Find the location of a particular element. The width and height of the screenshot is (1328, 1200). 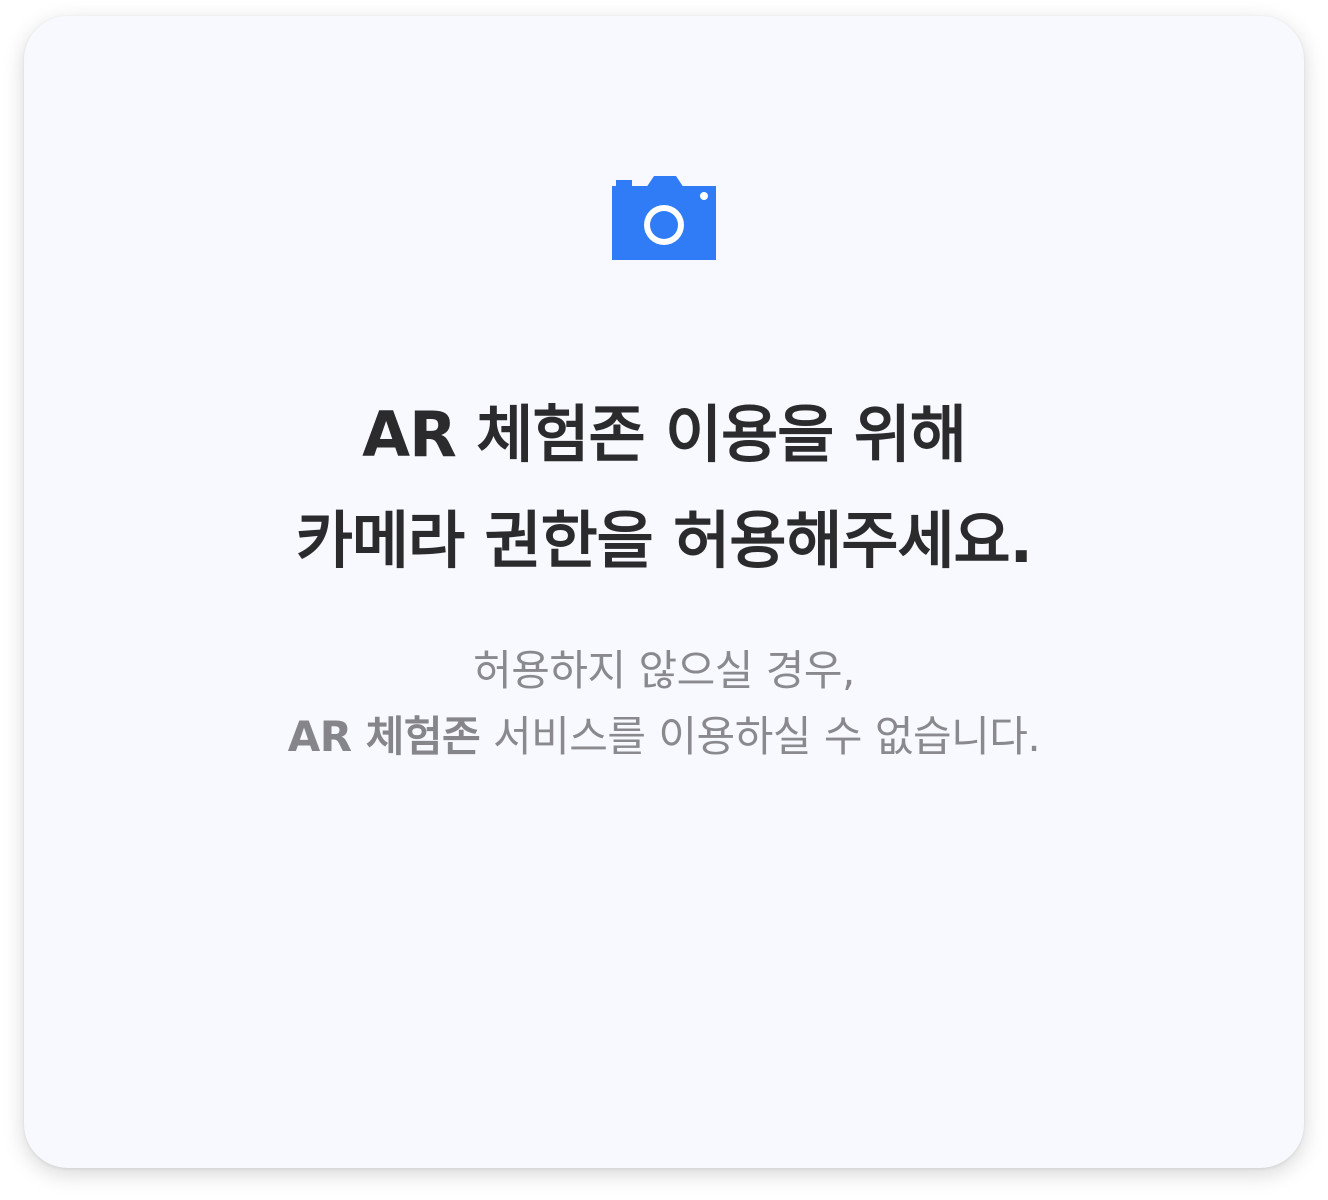

description-line-2: AR 체험존 서비스를 이용하실 수 없습니다. is located at coordinates (664, 737).